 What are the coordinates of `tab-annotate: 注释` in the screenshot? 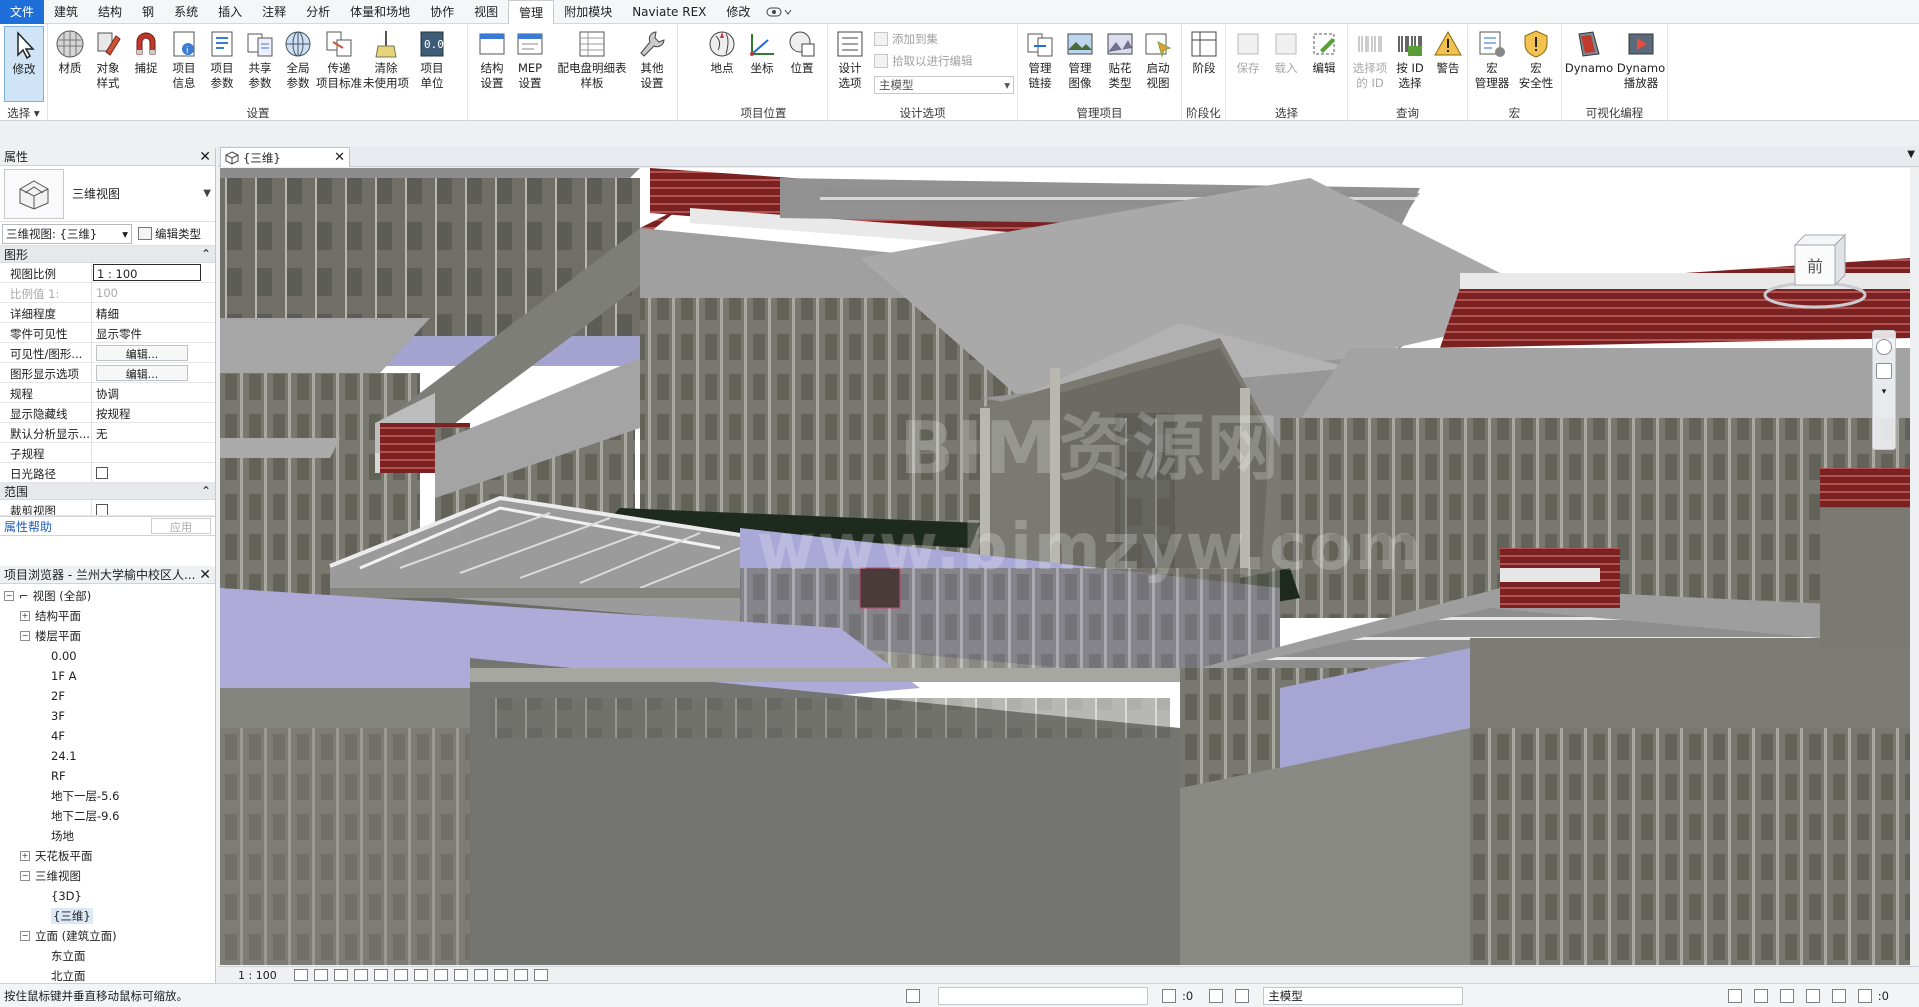 It's located at (274, 12).